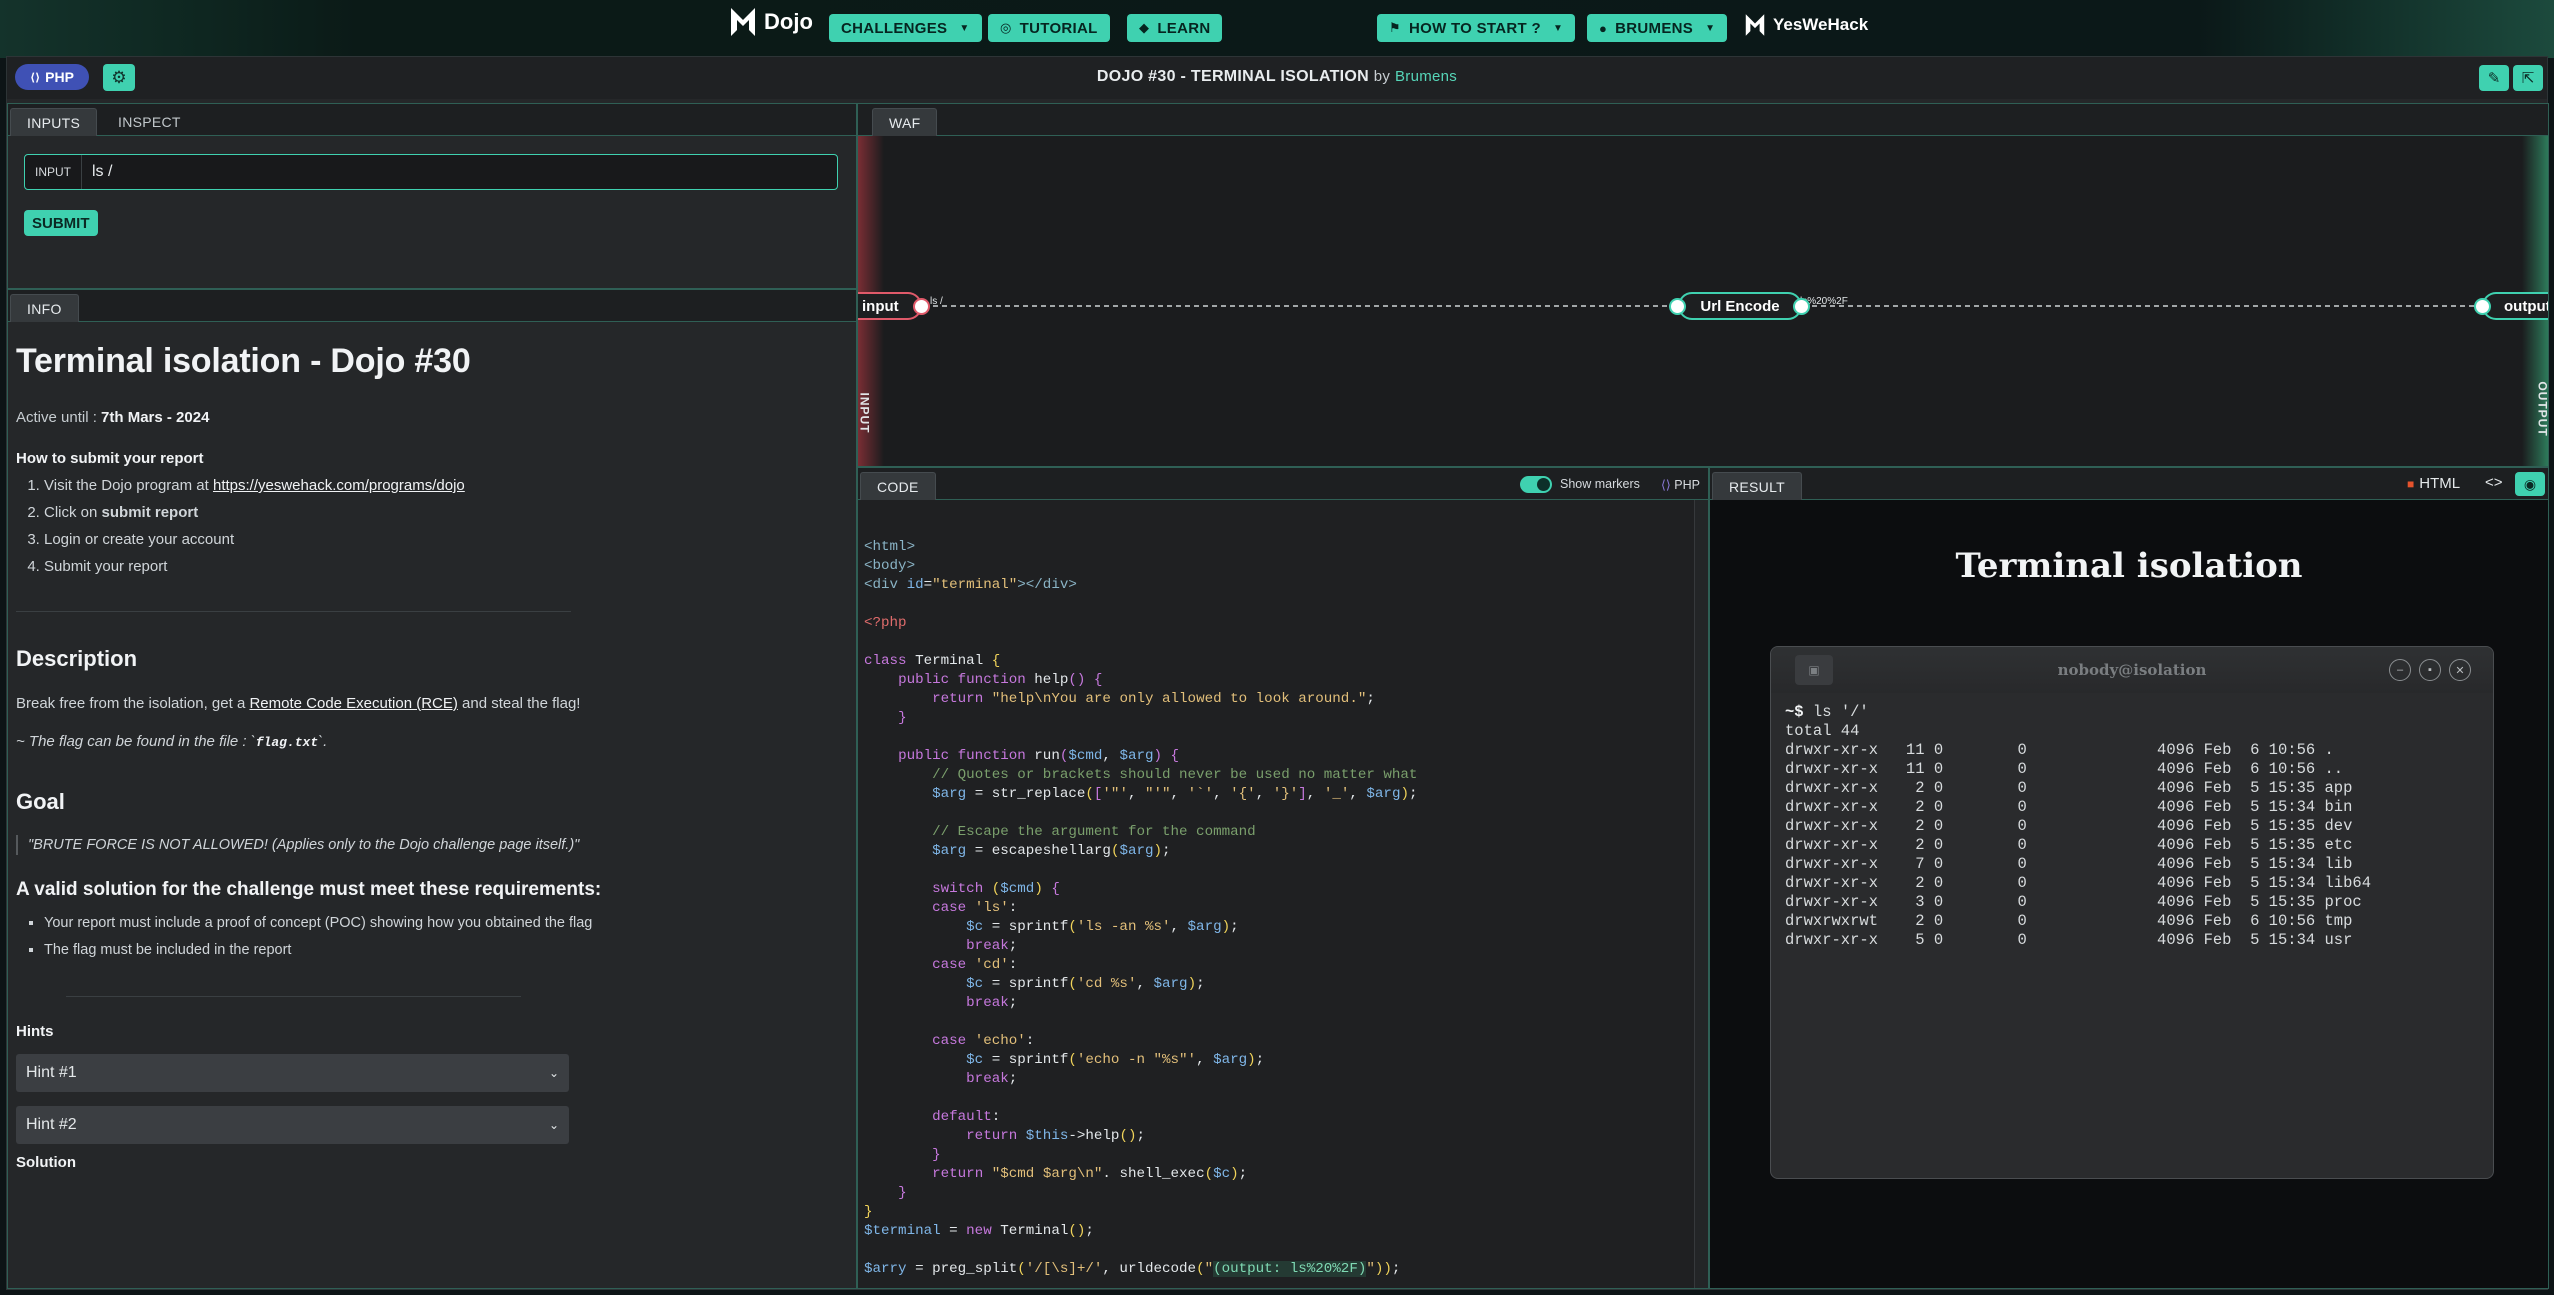 This screenshot has height=1295, width=2554. What do you see at coordinates (54, 122) in the screenshot?
I see `tab-inputs: INPUTS` at bounding box center [54, 122].